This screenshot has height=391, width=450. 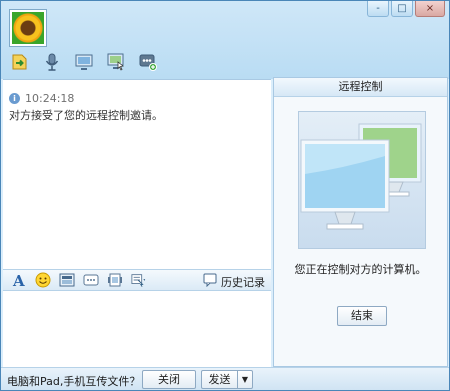 I want to click on sunflower-avatar-image, so click(x=28, y=28).